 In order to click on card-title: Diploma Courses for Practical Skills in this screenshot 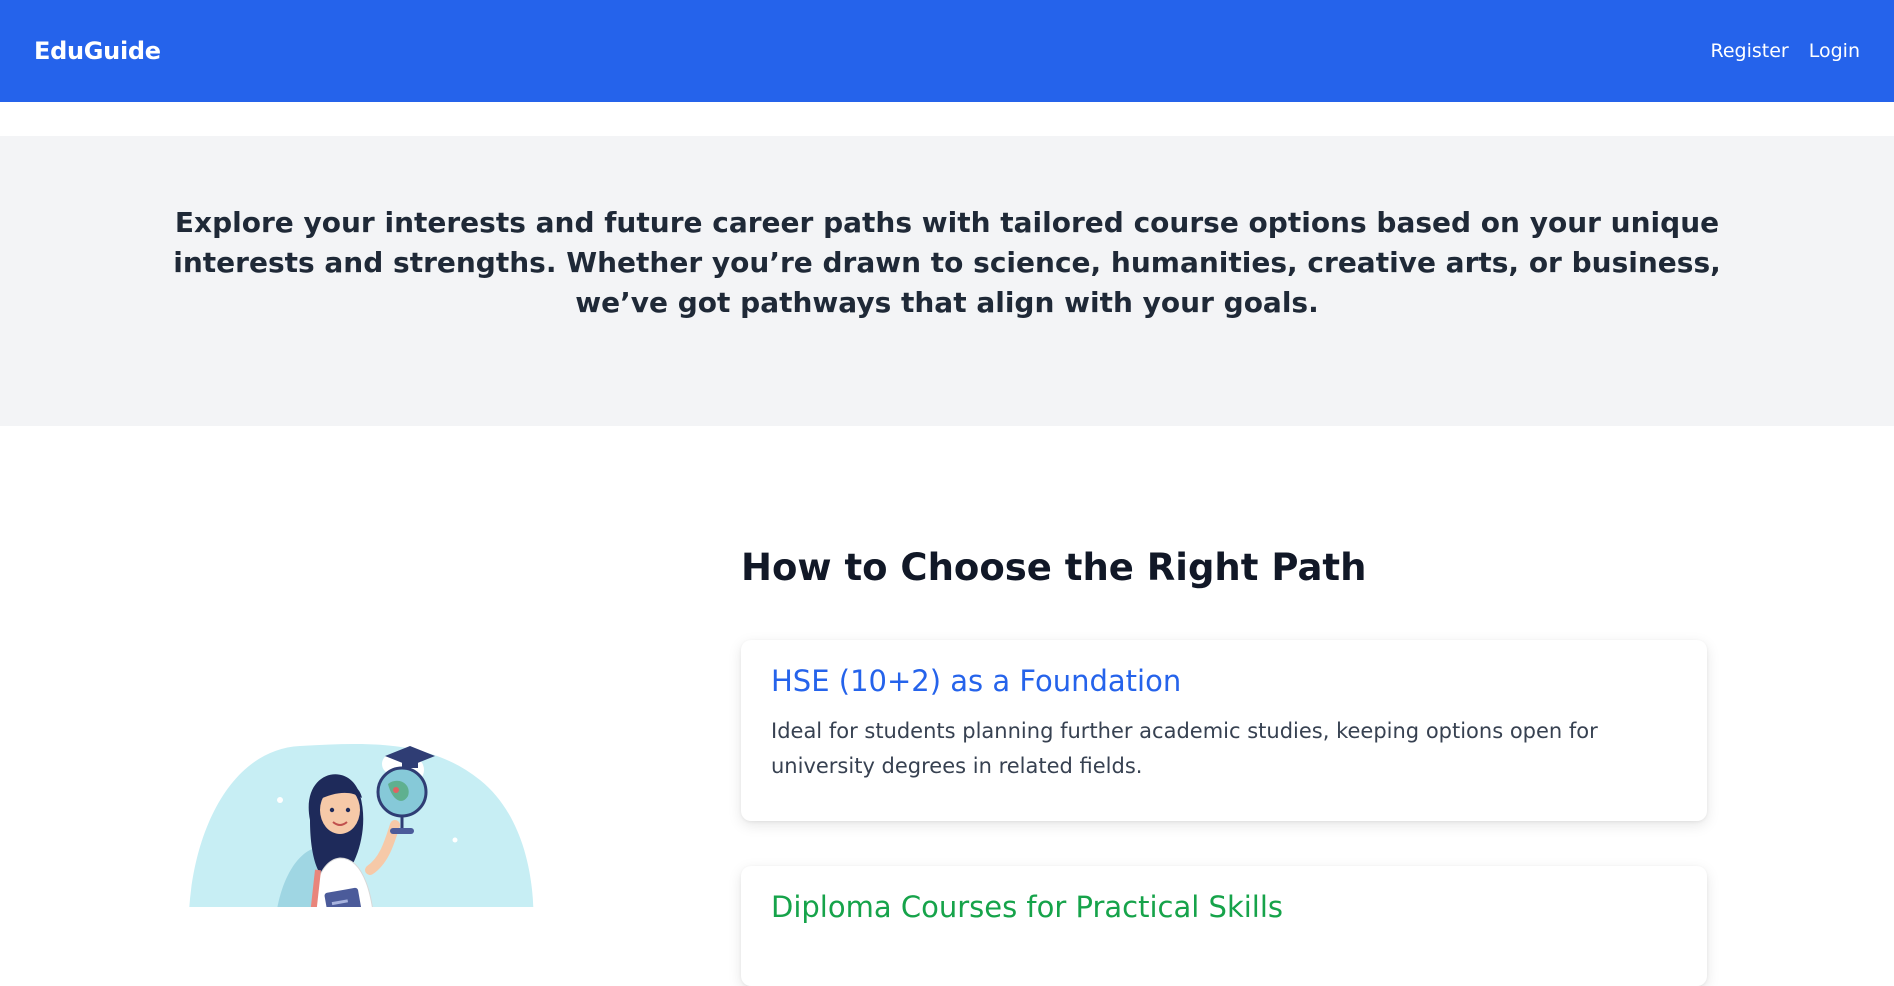, I will do `click(1027, 907)`.